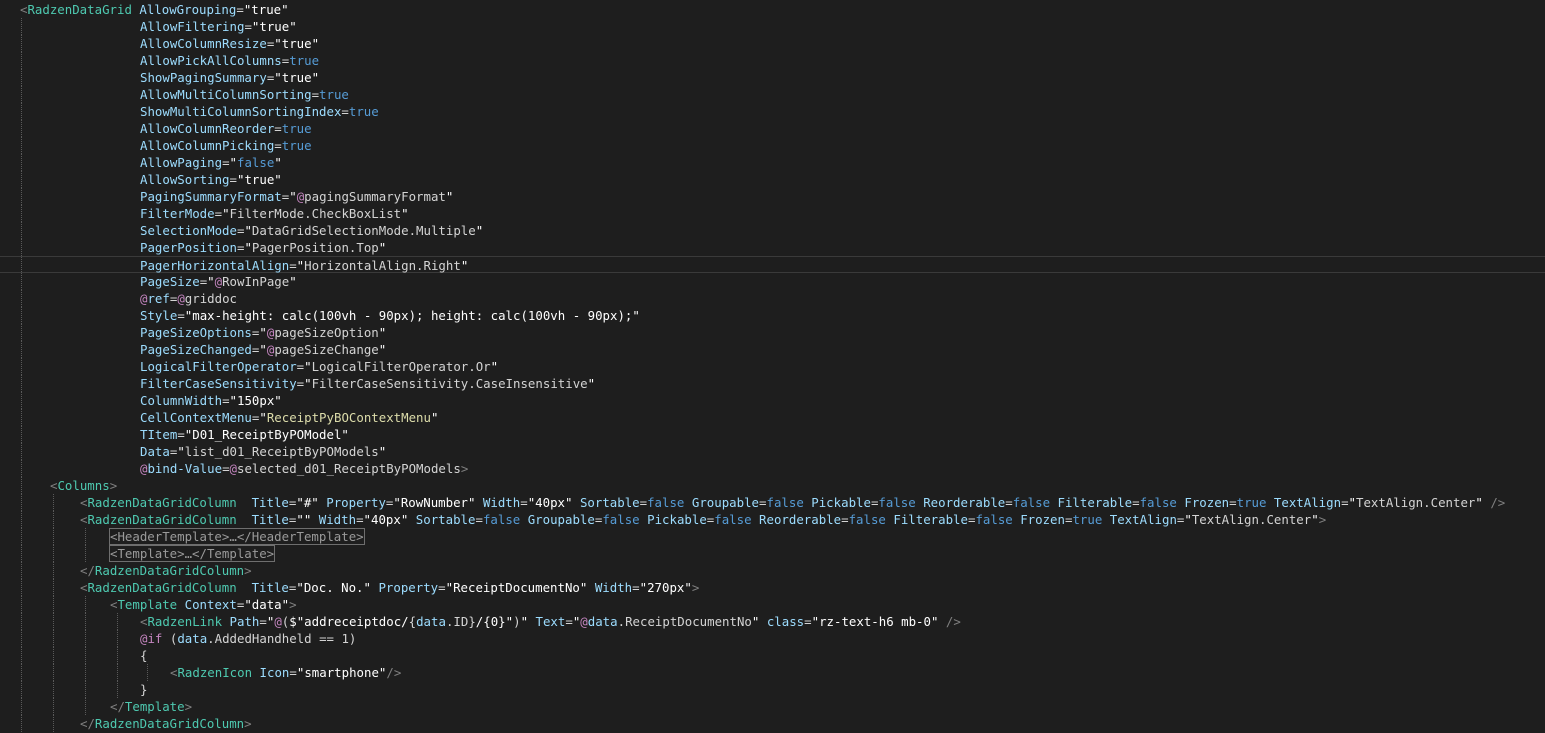  What do you see at coordinates (772, 77) in the screenshot?
I see `code-line: ShowPagingSummary="true"` at bounding box center [772, 77].